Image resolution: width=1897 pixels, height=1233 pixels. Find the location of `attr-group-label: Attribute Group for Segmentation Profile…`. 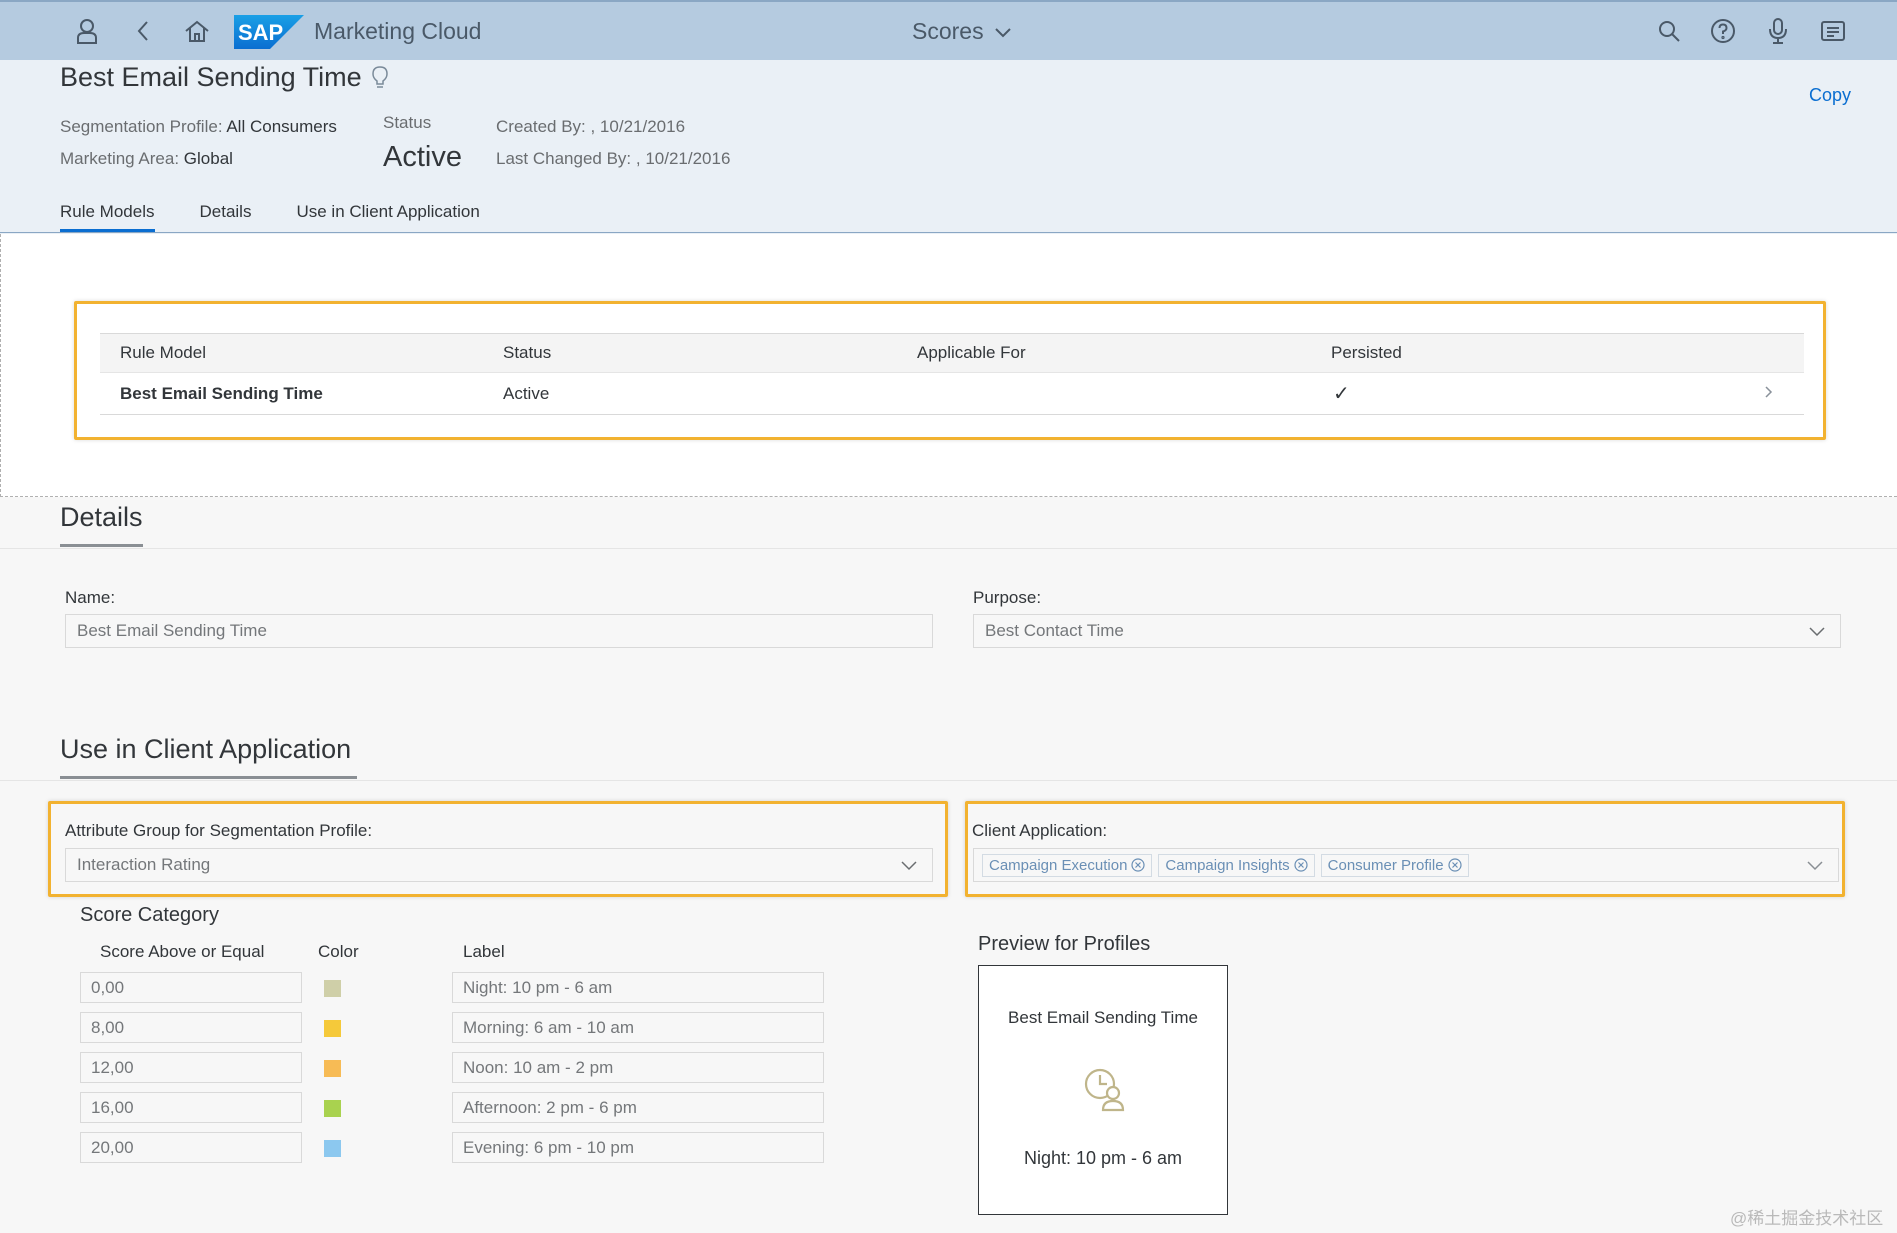

attr-group-label: Attribute Group for Segmentation Profile… is located at coordinates (219, 830).